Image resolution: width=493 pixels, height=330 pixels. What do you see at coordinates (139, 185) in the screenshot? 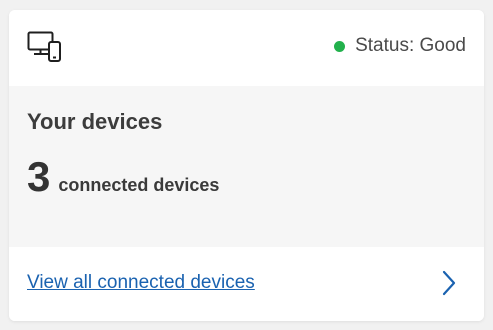
I see `device-count-label: connected devices` at bounding box center [139, 185].